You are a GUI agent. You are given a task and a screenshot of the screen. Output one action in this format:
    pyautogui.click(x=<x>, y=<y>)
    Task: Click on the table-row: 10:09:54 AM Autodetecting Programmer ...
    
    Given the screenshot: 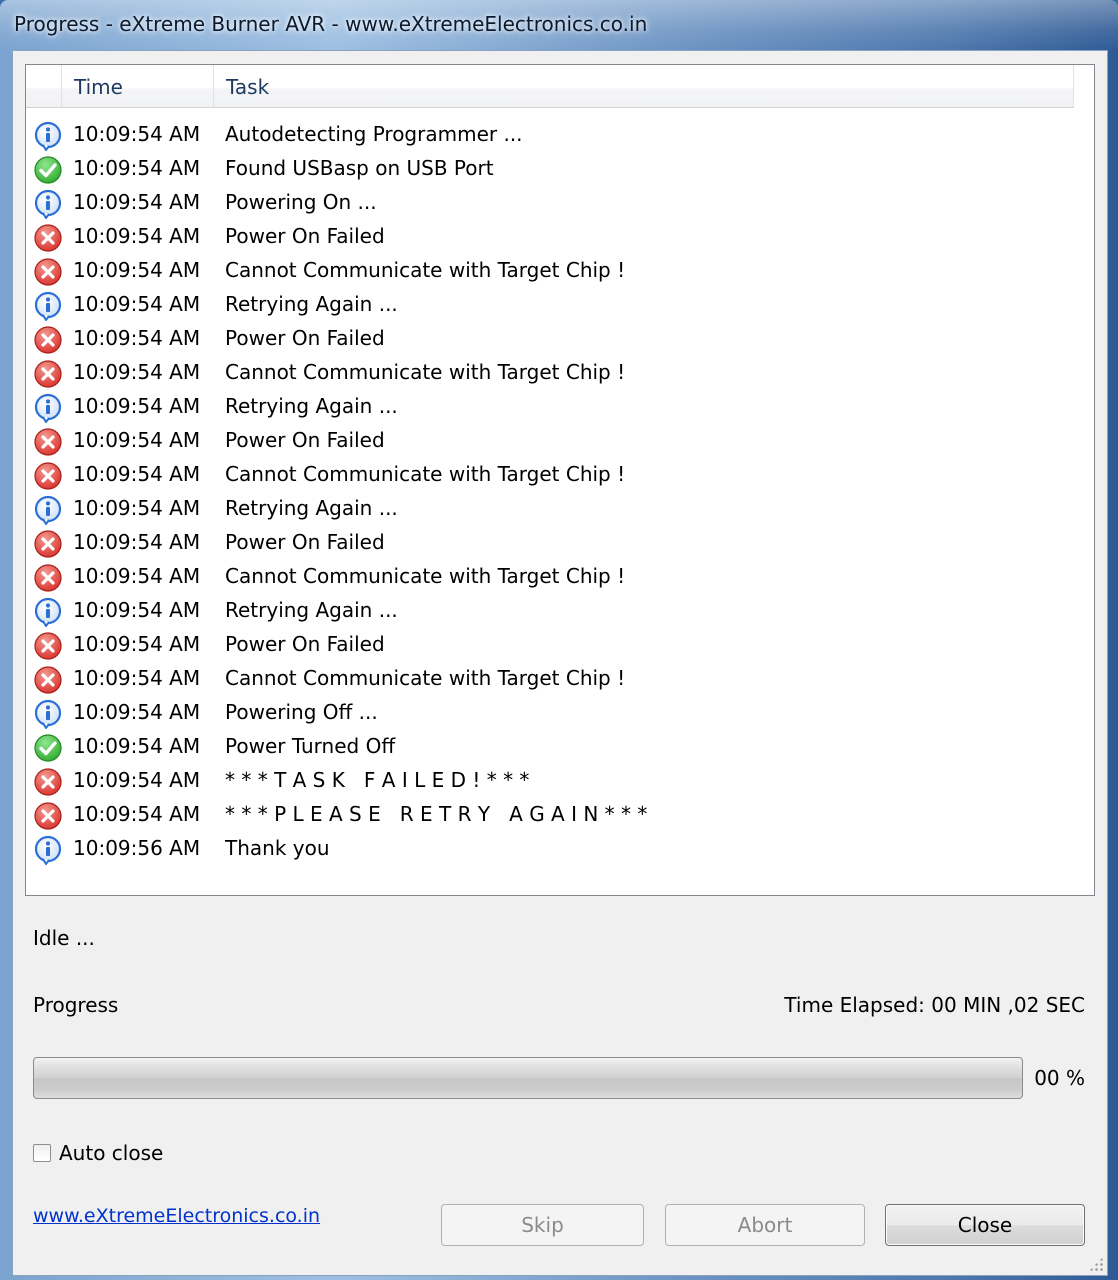 What is the action you would take?
    pyautogui.click(x=550, y=135)
    